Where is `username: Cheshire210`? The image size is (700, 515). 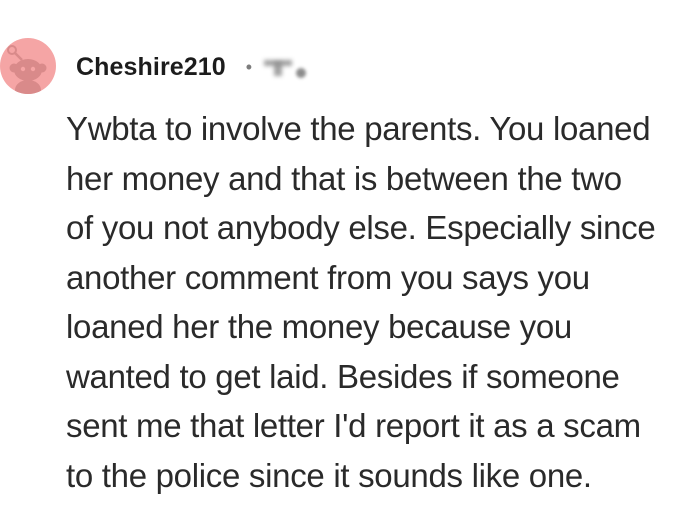
username: Cheshire210 is located at coordinates (151, 67).